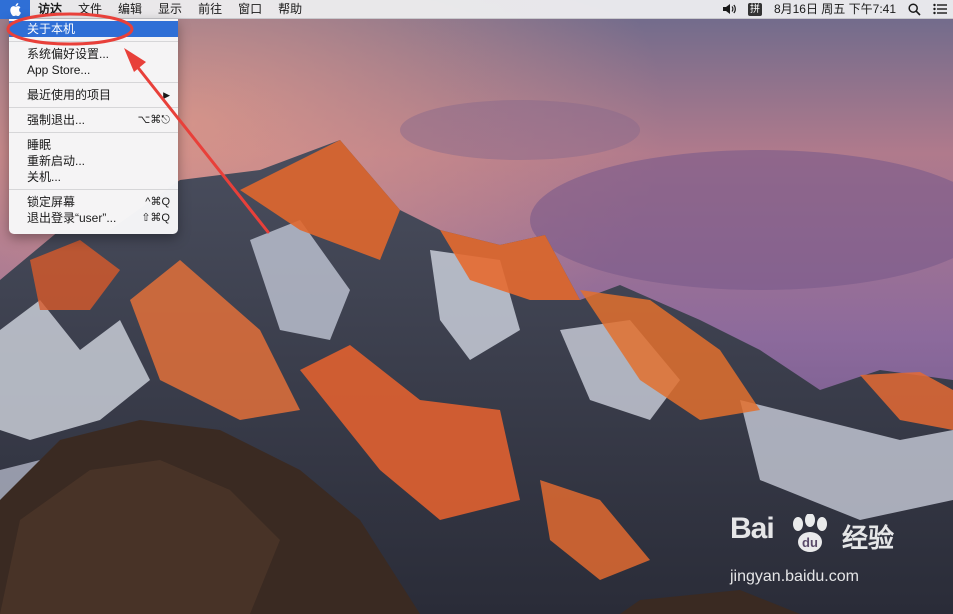 The width and height of the screenshot is (953, 614). I want to click on menubar-clock: 8月16日 周五 下午7:41, so click(835, 9).